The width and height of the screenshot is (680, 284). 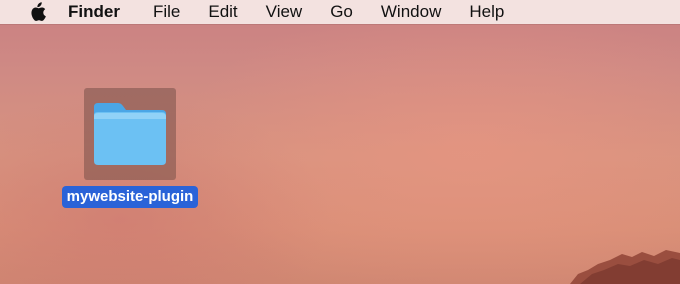 I want to click on desktop-folder-item: mywebsite-plugin, so click(x=130, y=148).